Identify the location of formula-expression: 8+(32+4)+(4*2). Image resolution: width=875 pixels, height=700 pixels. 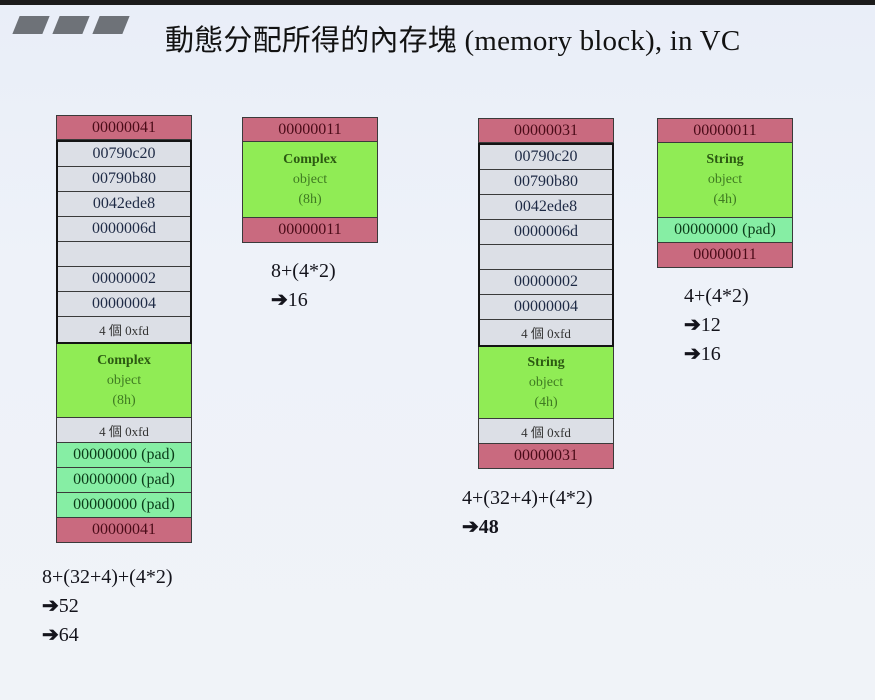
(107, 577).